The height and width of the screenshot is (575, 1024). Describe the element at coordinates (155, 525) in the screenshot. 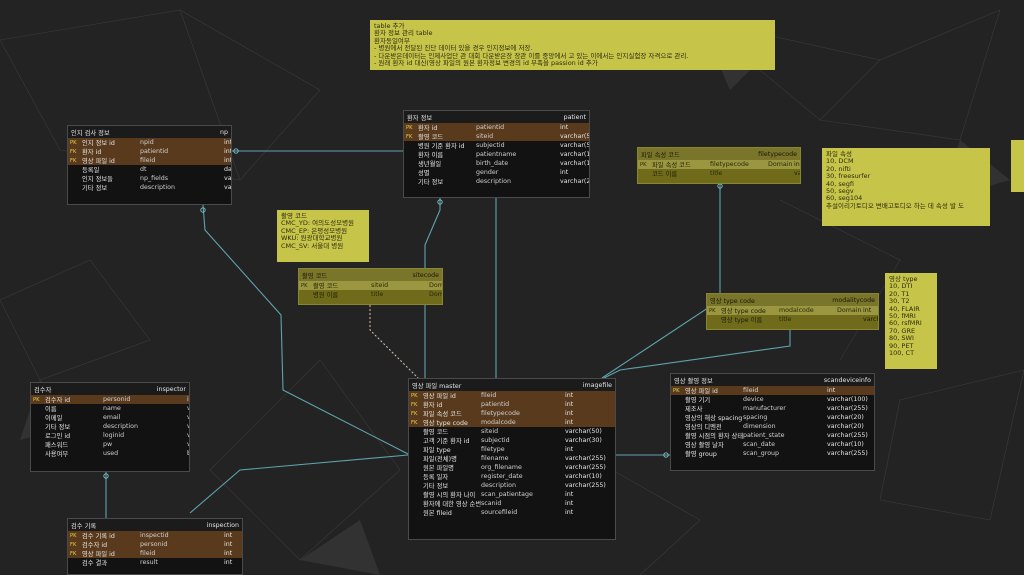

I see `entity-header: 검수 기록 inspection` at that location.